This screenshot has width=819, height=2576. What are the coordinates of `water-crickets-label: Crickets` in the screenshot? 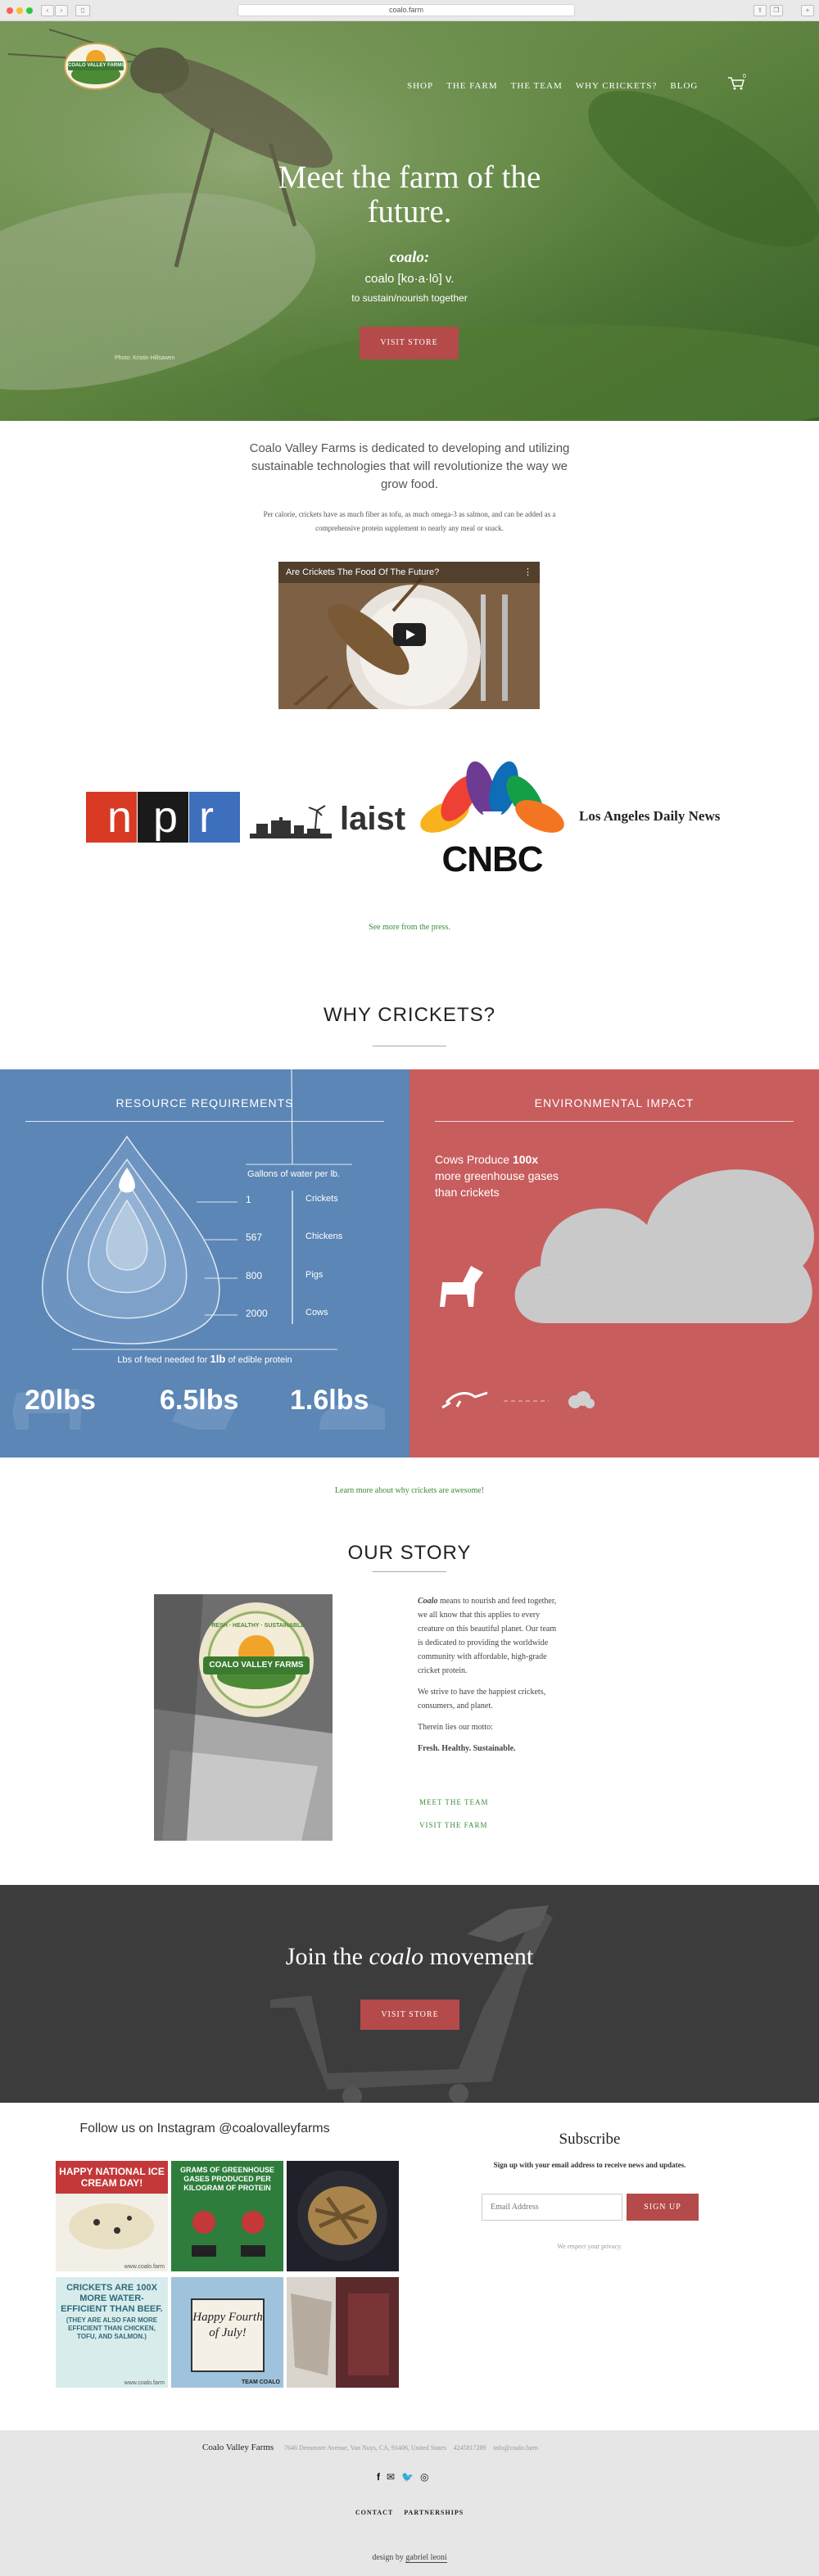 It's located at (321, 1199).